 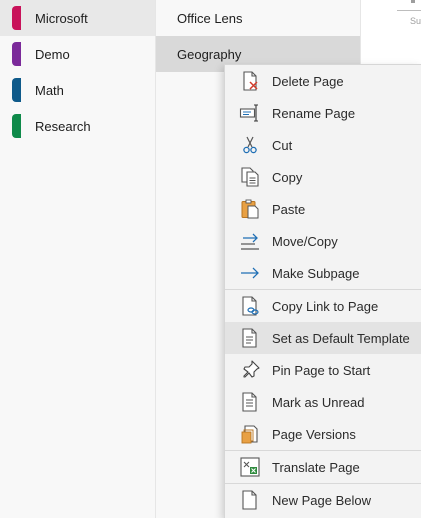 I want to click on move-copy-icon, so click(x=250, y=241).